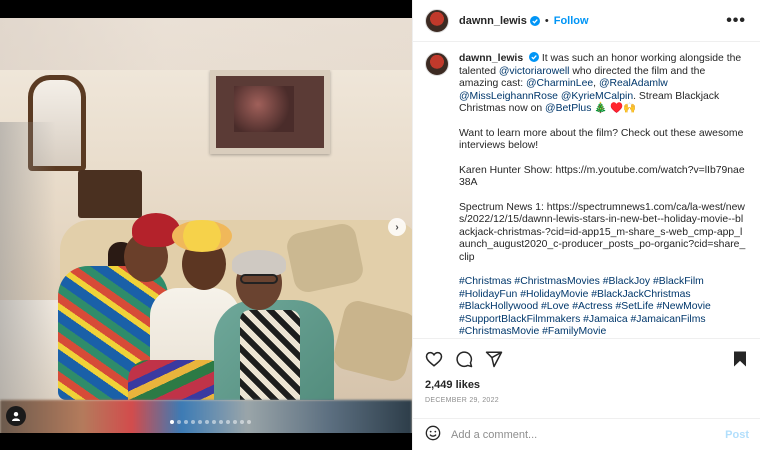 This screenshot has width=760, height=450. What do you see at coordinates (437, 64) in the screenshot?
I see `caption-avatar` at bounding box center [437, 64].